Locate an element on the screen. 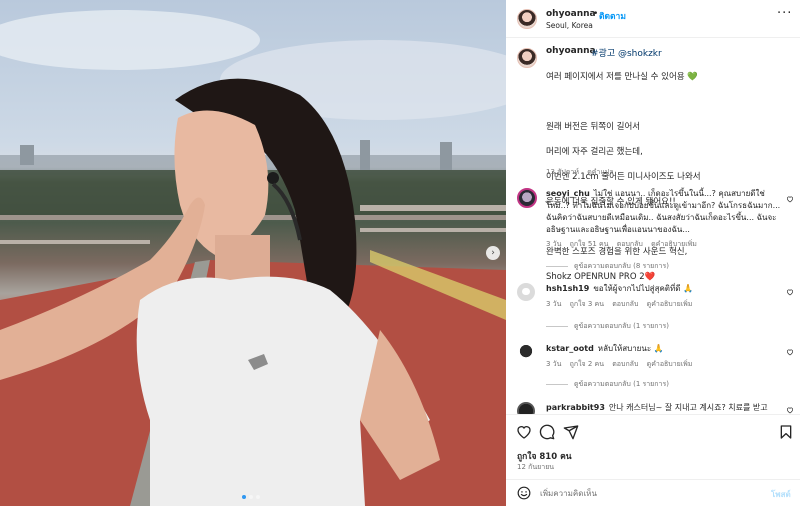 The image size is (800, 506). author-username: ohyoanna is located at coordinates (571, 14).